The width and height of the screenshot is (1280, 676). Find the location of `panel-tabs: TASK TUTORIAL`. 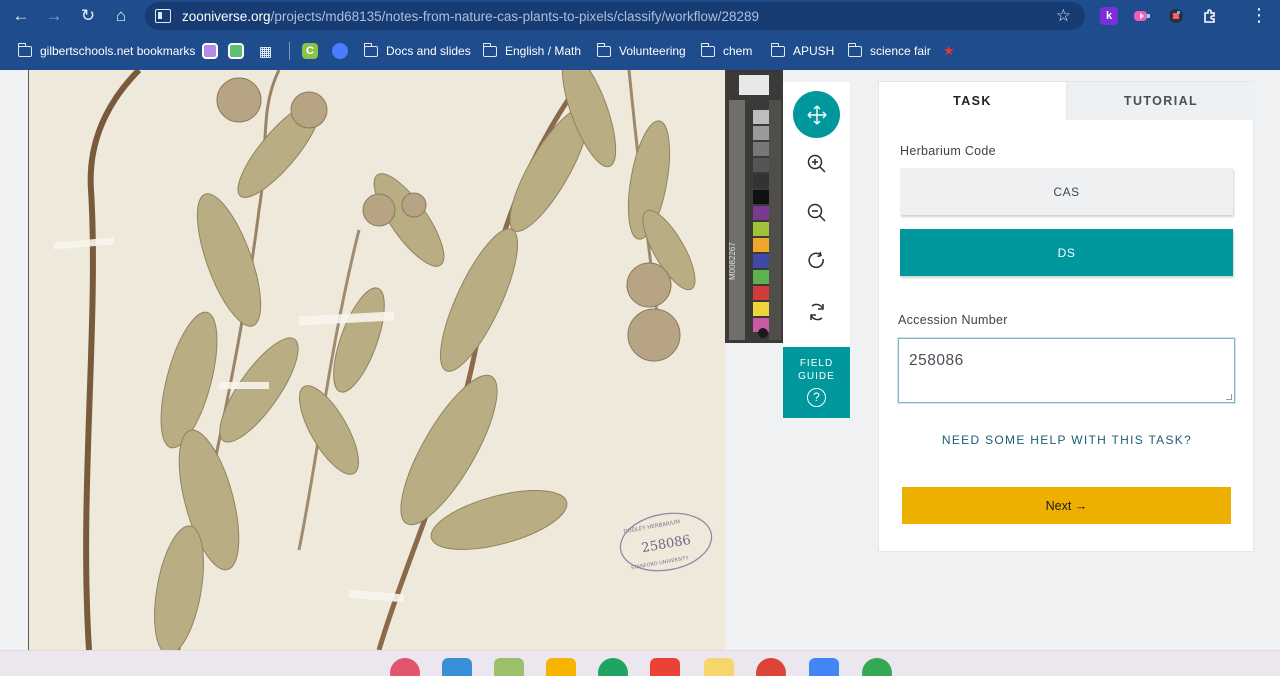

panel-tabs: TASK TUTORIAL is located at coordinates (1067, 101).